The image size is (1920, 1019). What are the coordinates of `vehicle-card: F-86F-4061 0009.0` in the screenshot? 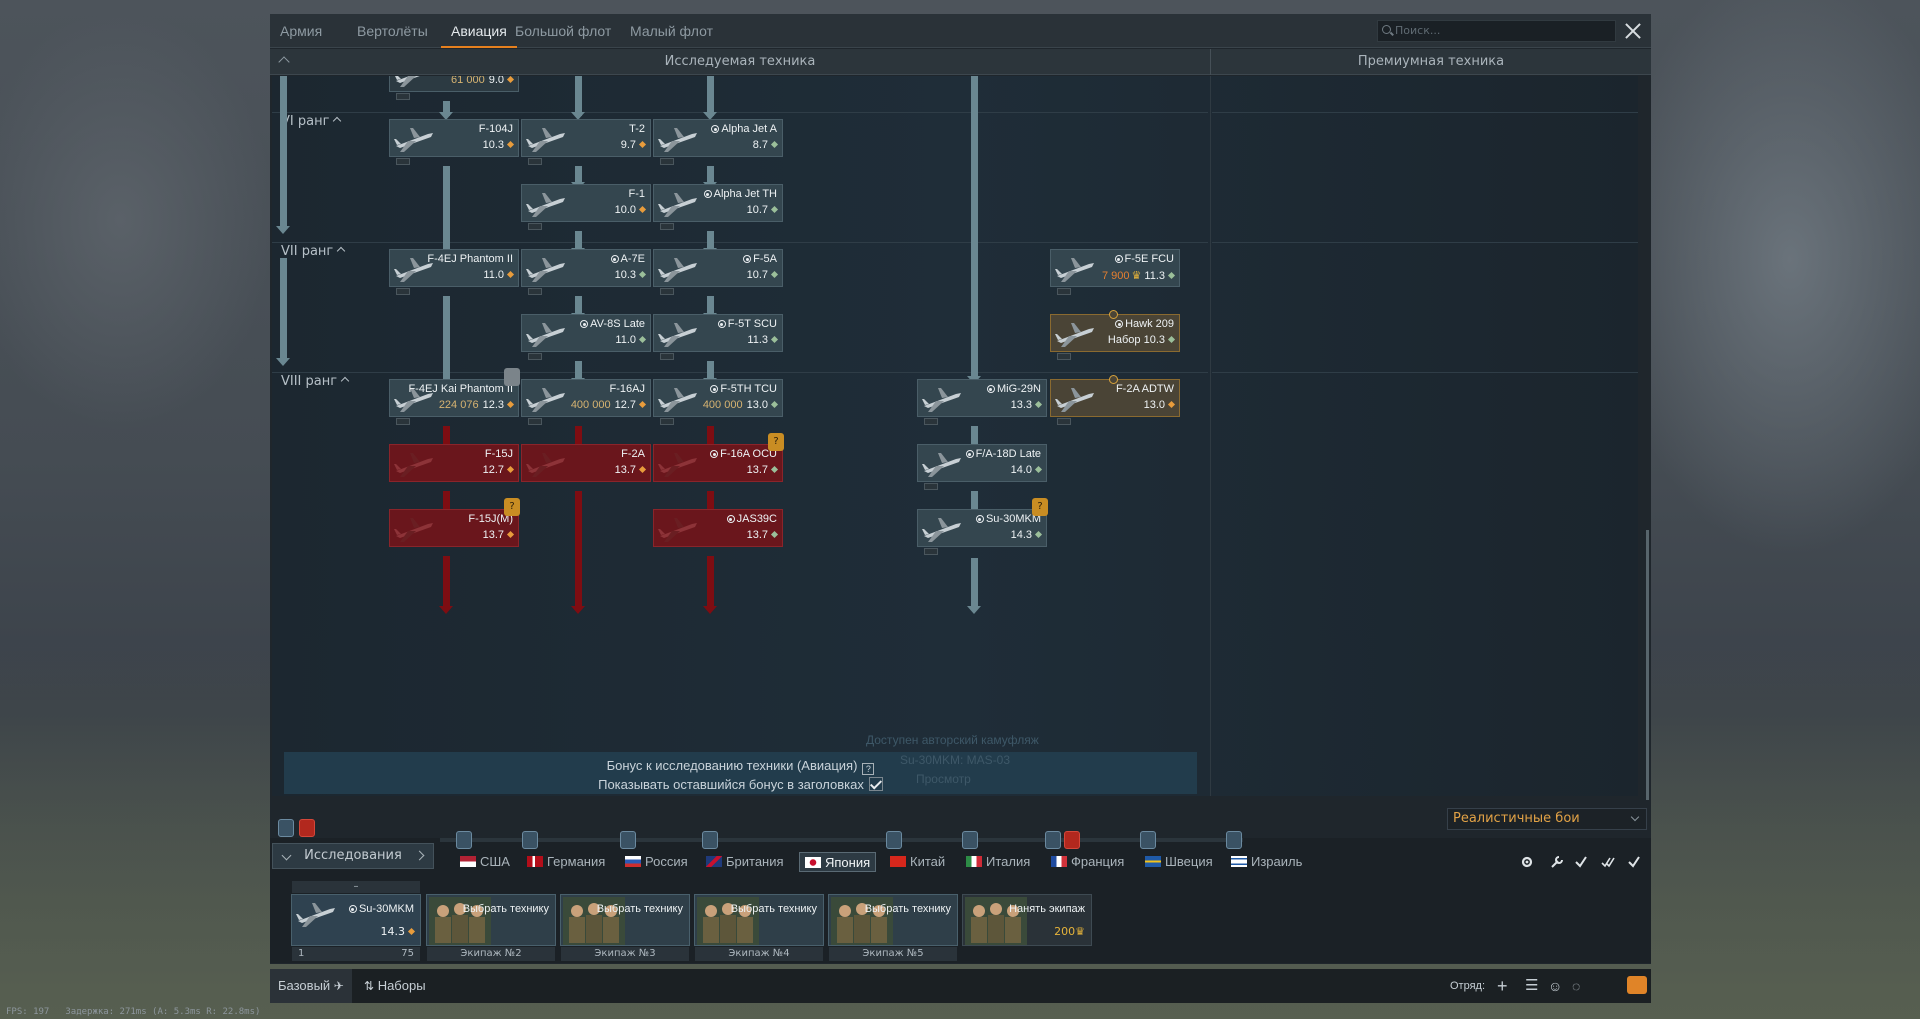 It's located at (454, 88).